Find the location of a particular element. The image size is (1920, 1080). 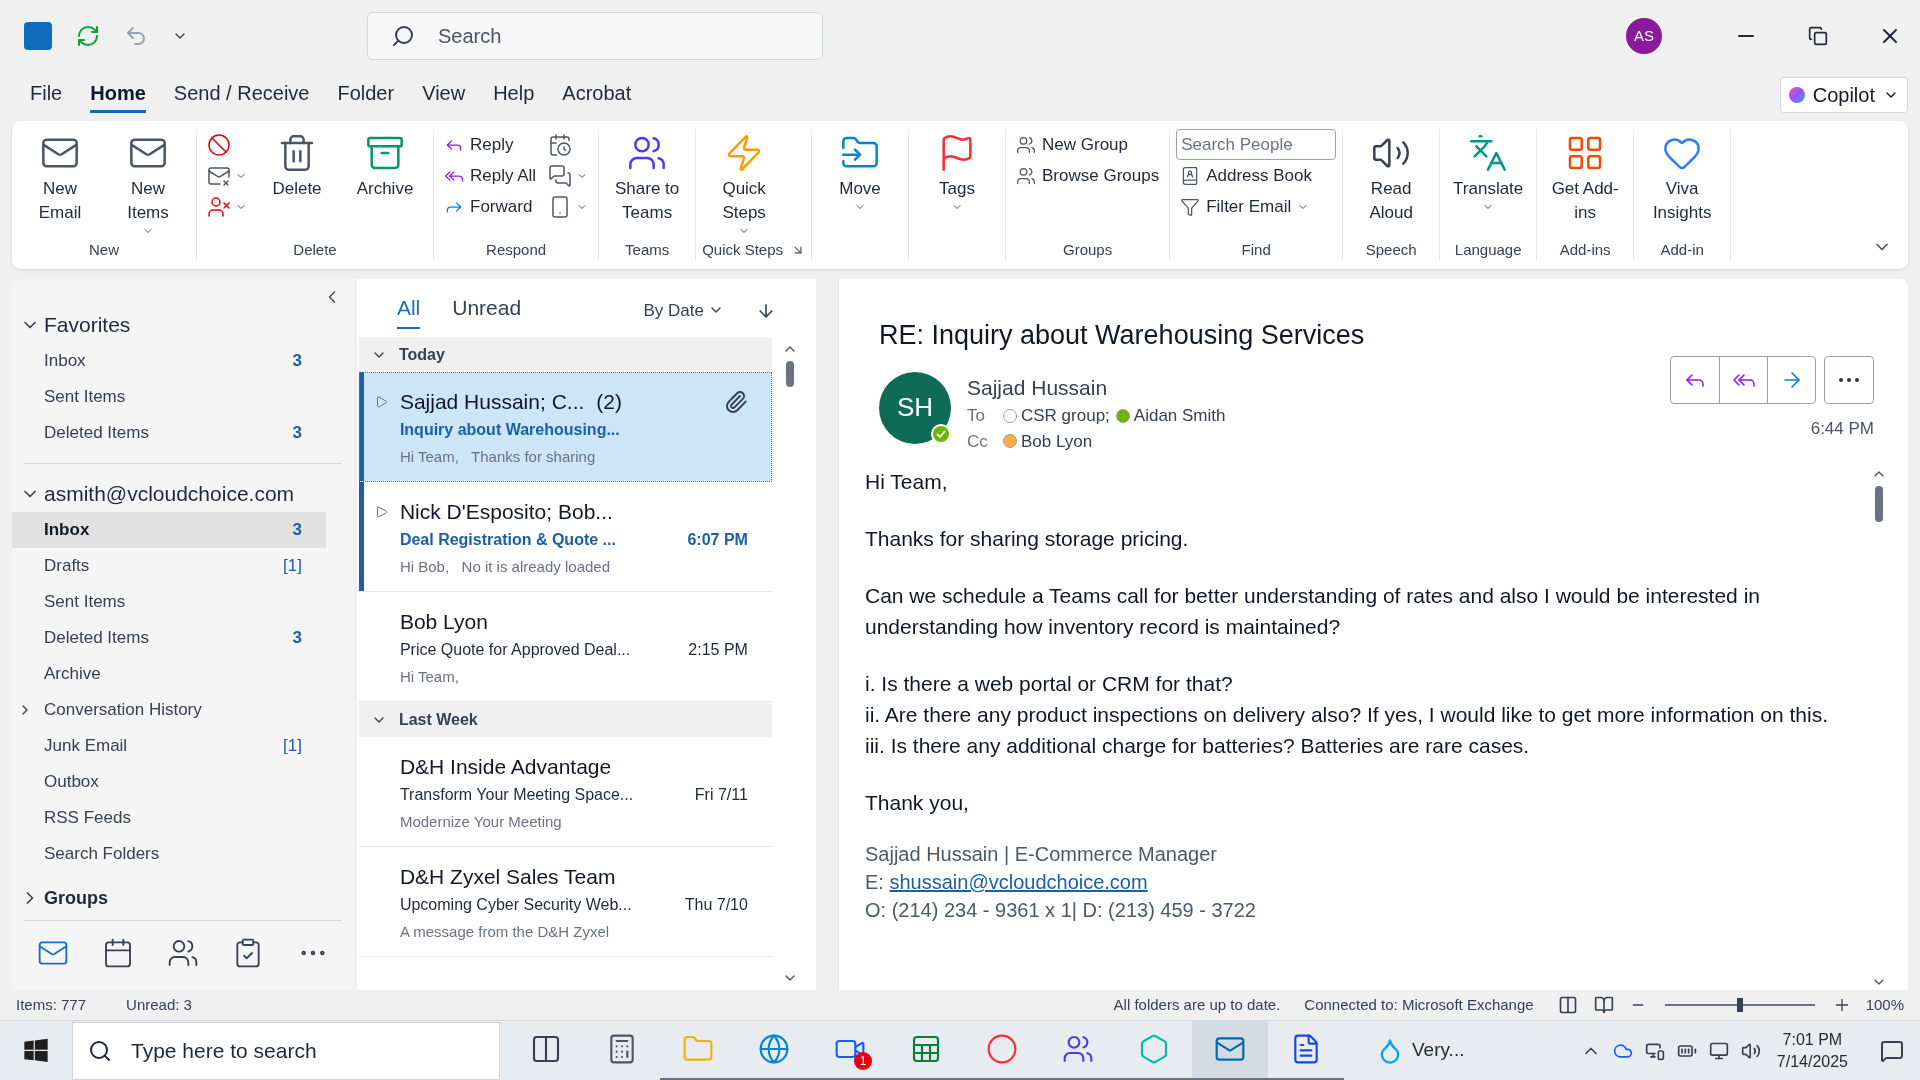

sort-dropdown: By Date is located at coordinates (683, 313).